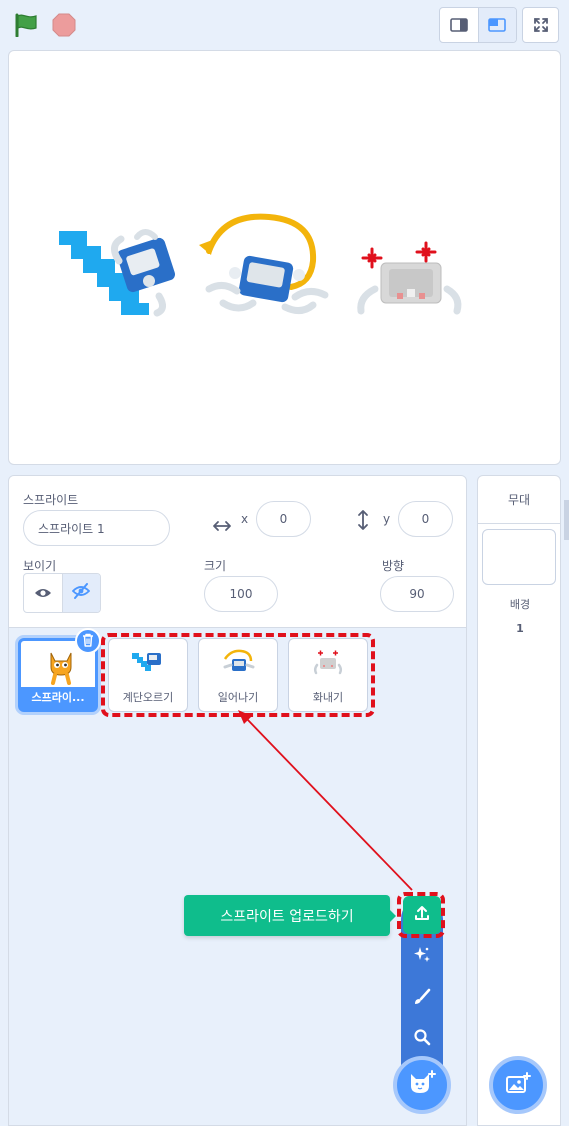 Image resolution: width=569 pixels, height=1126 pixels. I want to click on choose-backdrop-button, so click(518, 1085).